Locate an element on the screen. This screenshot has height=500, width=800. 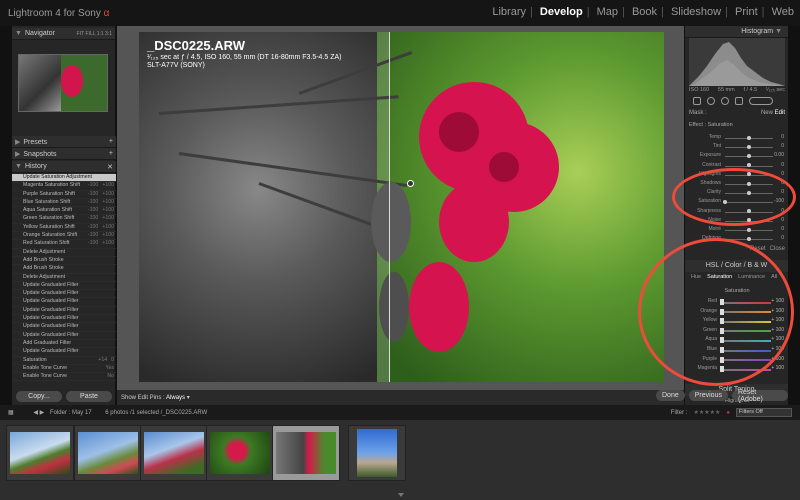
next-arrow-icon: ▶ is located at coordinates (42, 413).